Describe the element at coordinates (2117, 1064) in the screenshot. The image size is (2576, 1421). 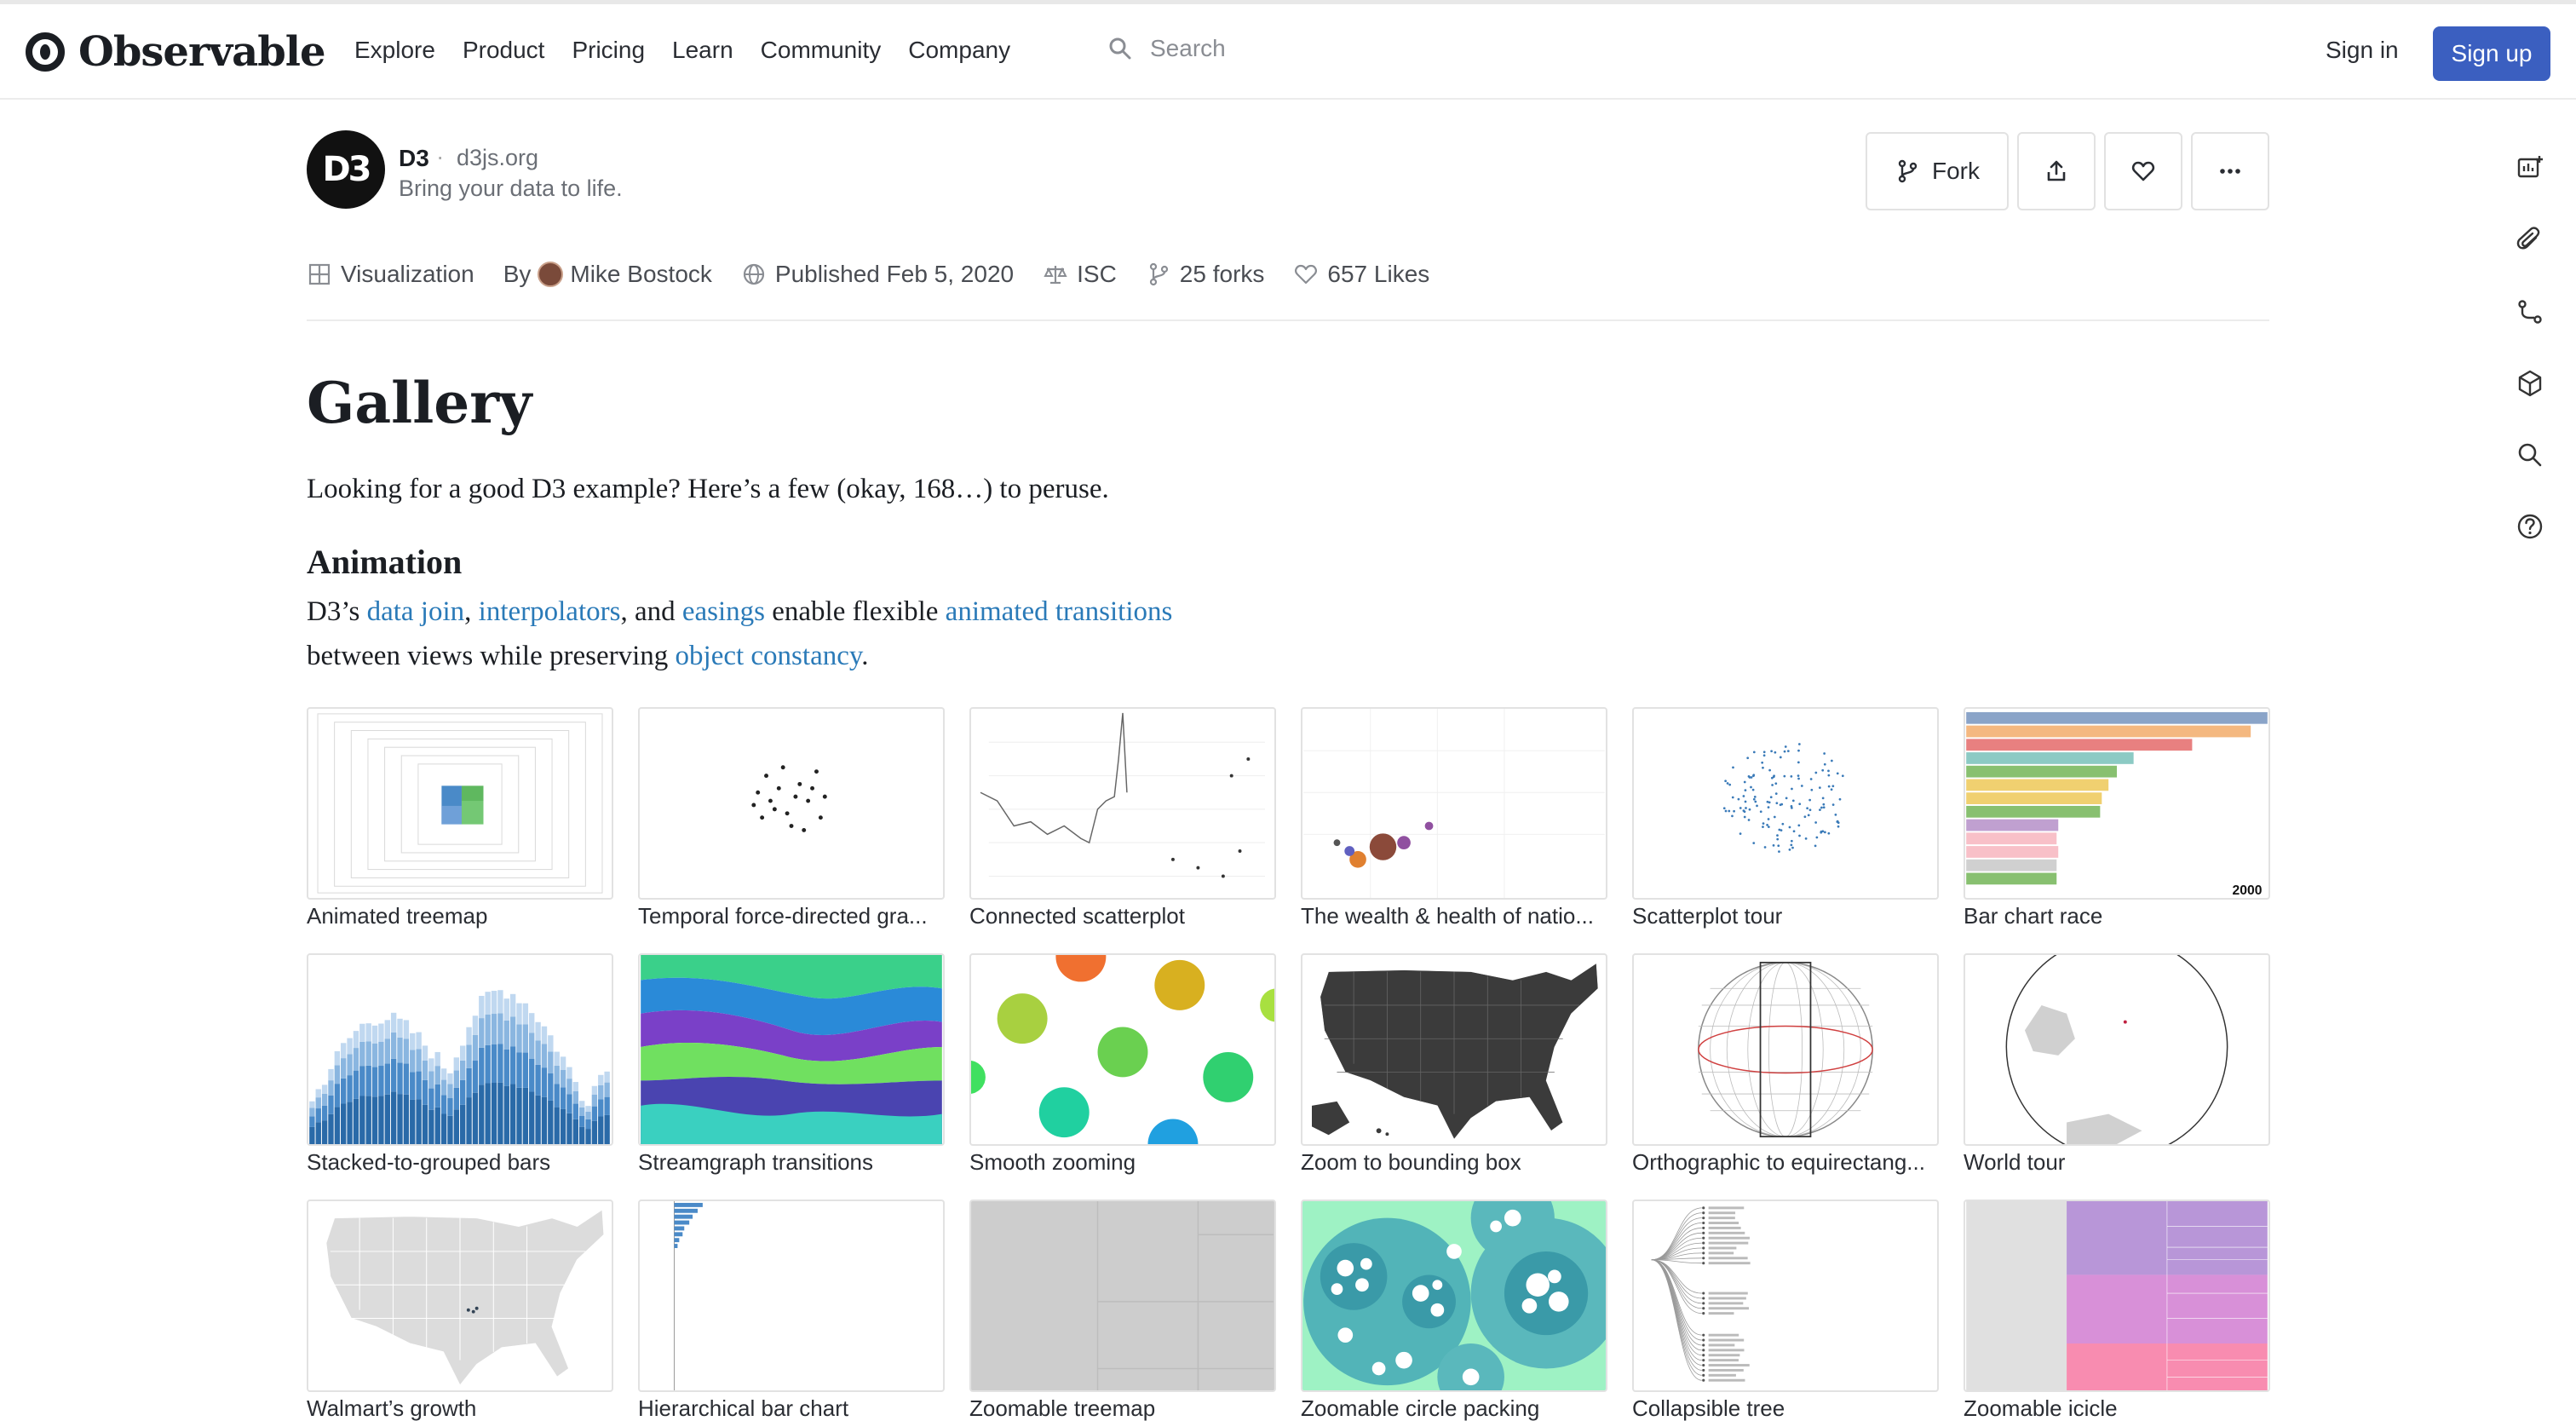
I see `gallery-card-world-tour: World tour` at that location.